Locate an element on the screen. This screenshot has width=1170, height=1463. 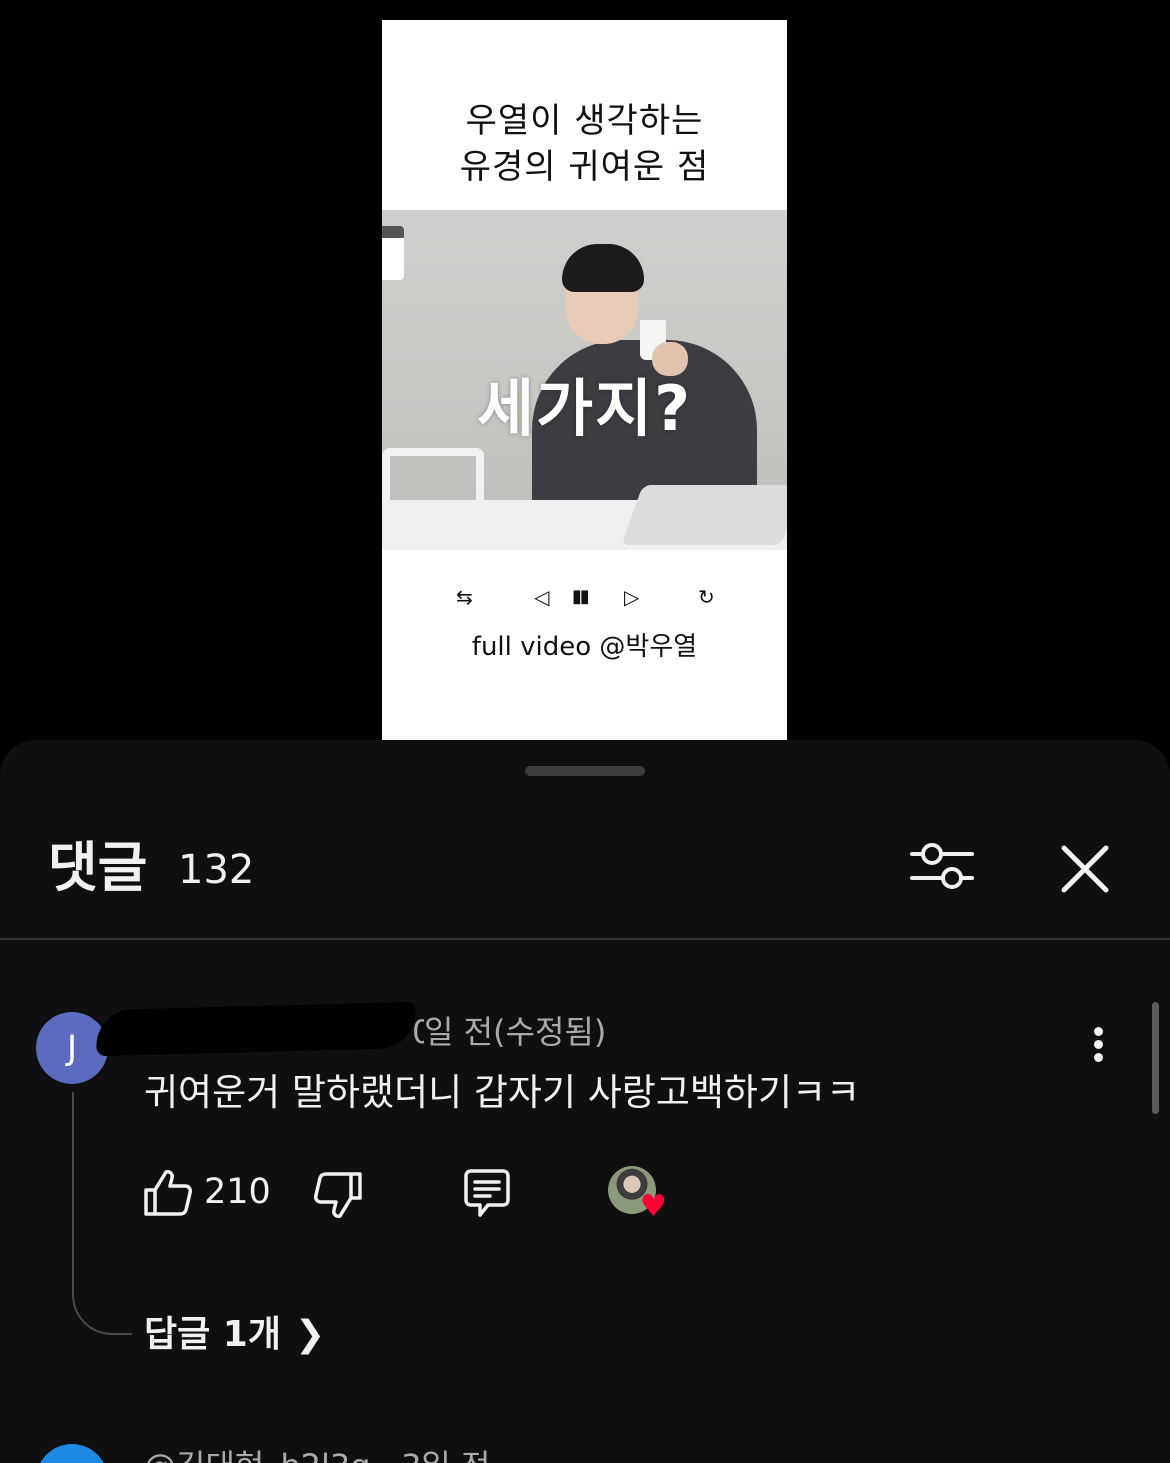
close-button is located at coordinates (1085, 869).